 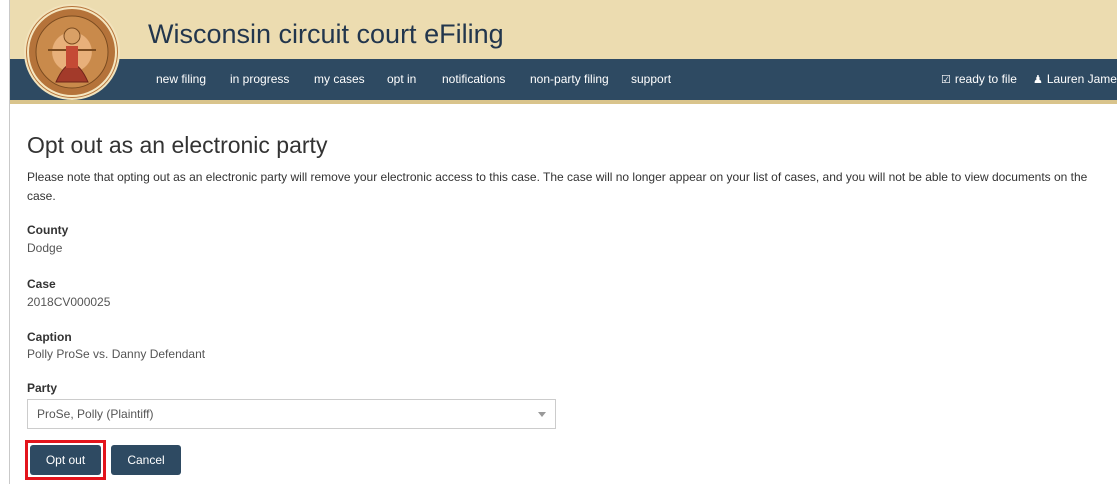 I want to click on nav-non-party-filing: non-party filing, so click(x=569, y=79).